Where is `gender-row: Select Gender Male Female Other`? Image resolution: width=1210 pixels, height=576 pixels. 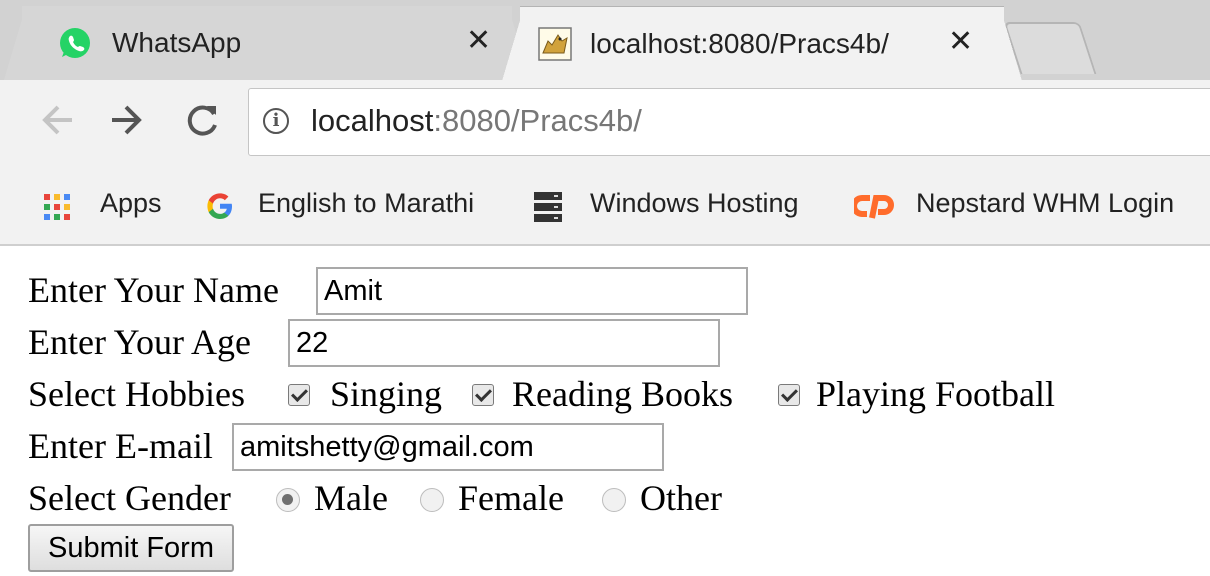
gender-row: Select Gender Male Female Other is located at coordinates (613, 498).